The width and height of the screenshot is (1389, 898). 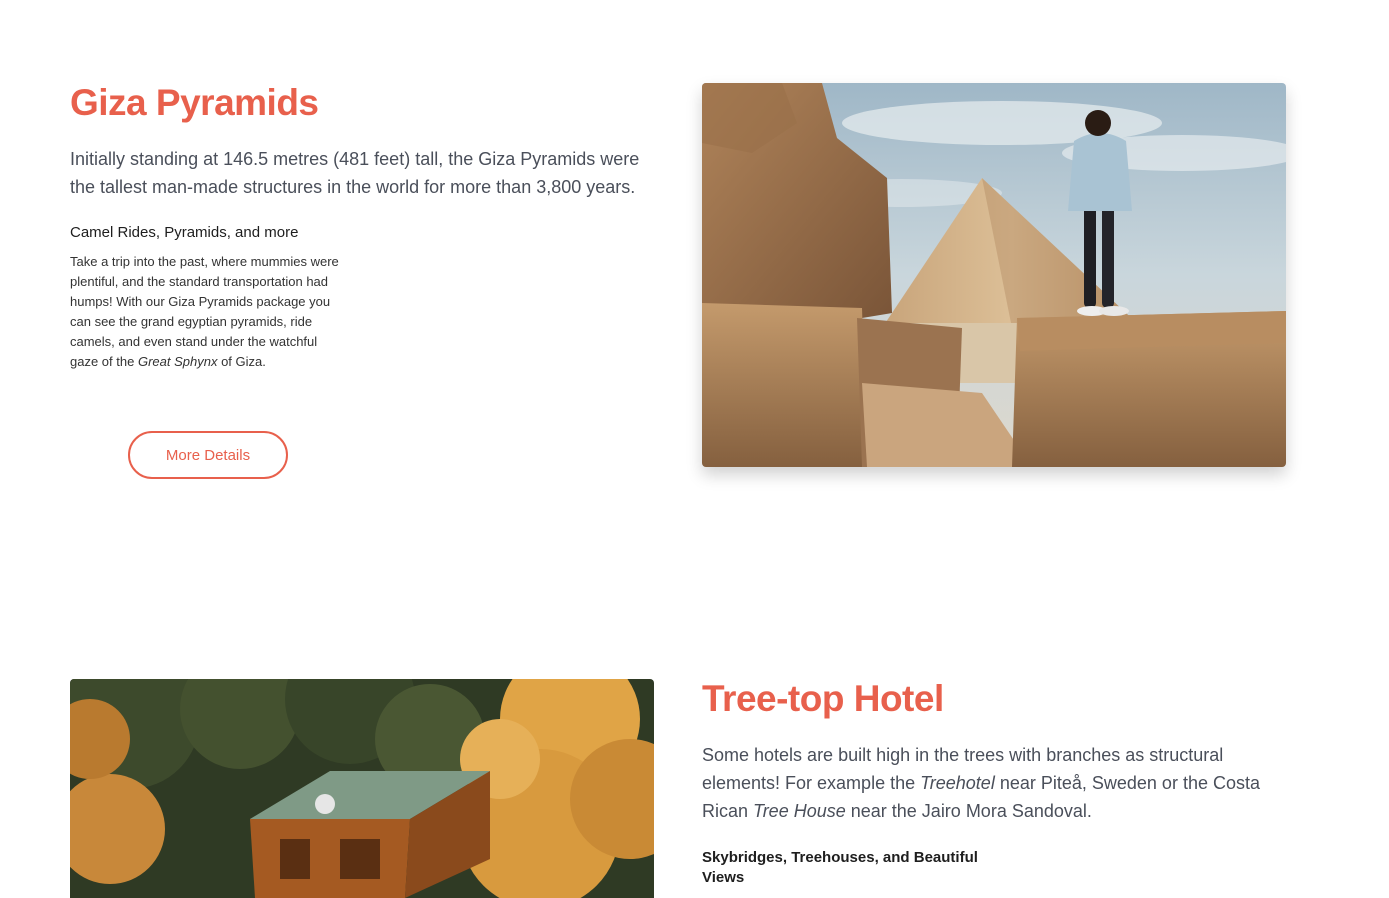 What do you see at coordinates (177, 361) in the screenshot?
I see `giza-body-emphasis: Great Sphynx` at bounding box center [177, 361].